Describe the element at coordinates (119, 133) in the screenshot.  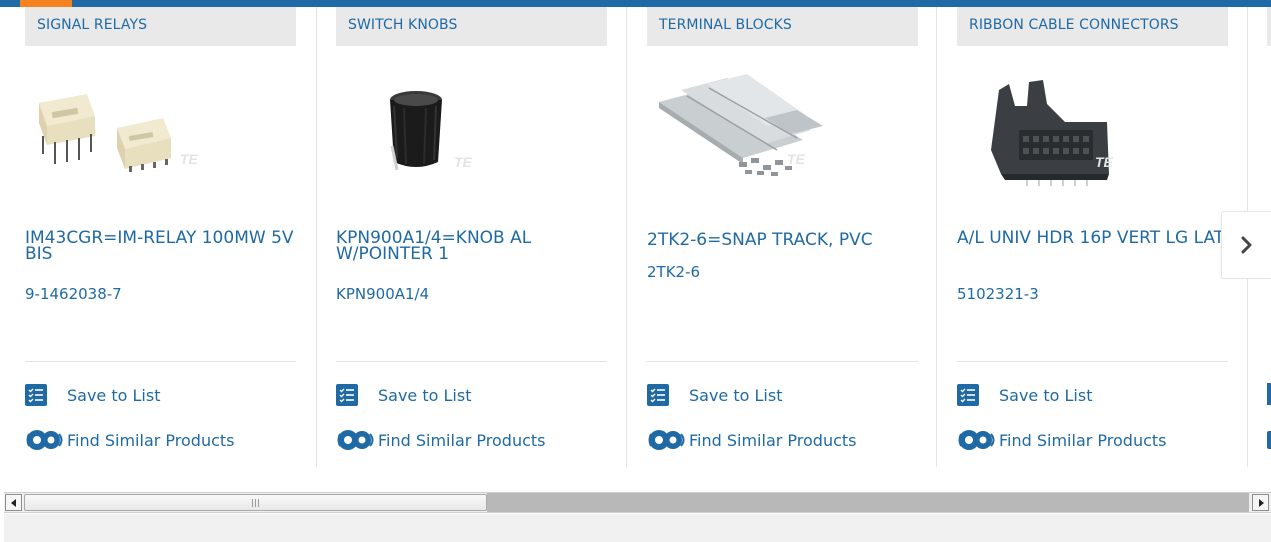
I see `signal-relays-image: TE` at that location.